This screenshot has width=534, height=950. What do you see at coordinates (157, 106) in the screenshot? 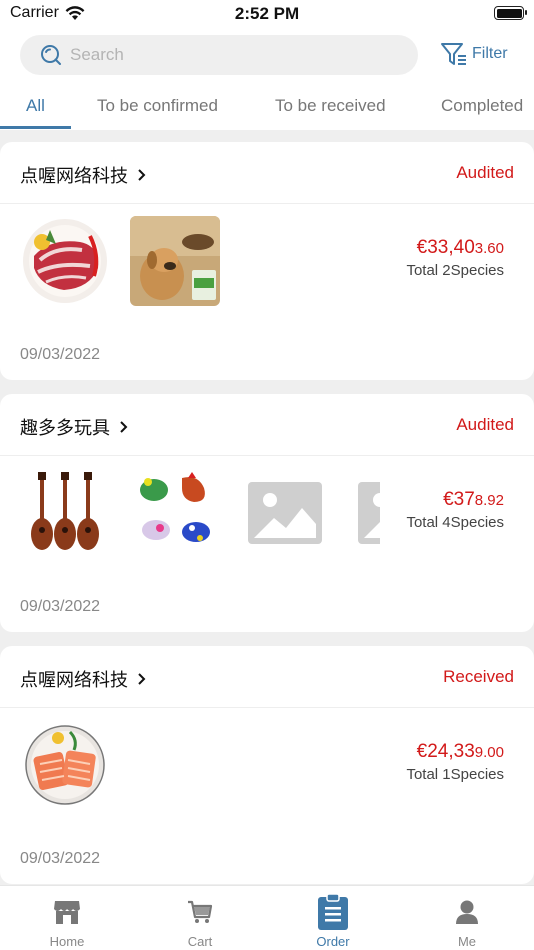
I see `tab-to-be-confirmed: To be confirmed` at bounding box center [157, 106].